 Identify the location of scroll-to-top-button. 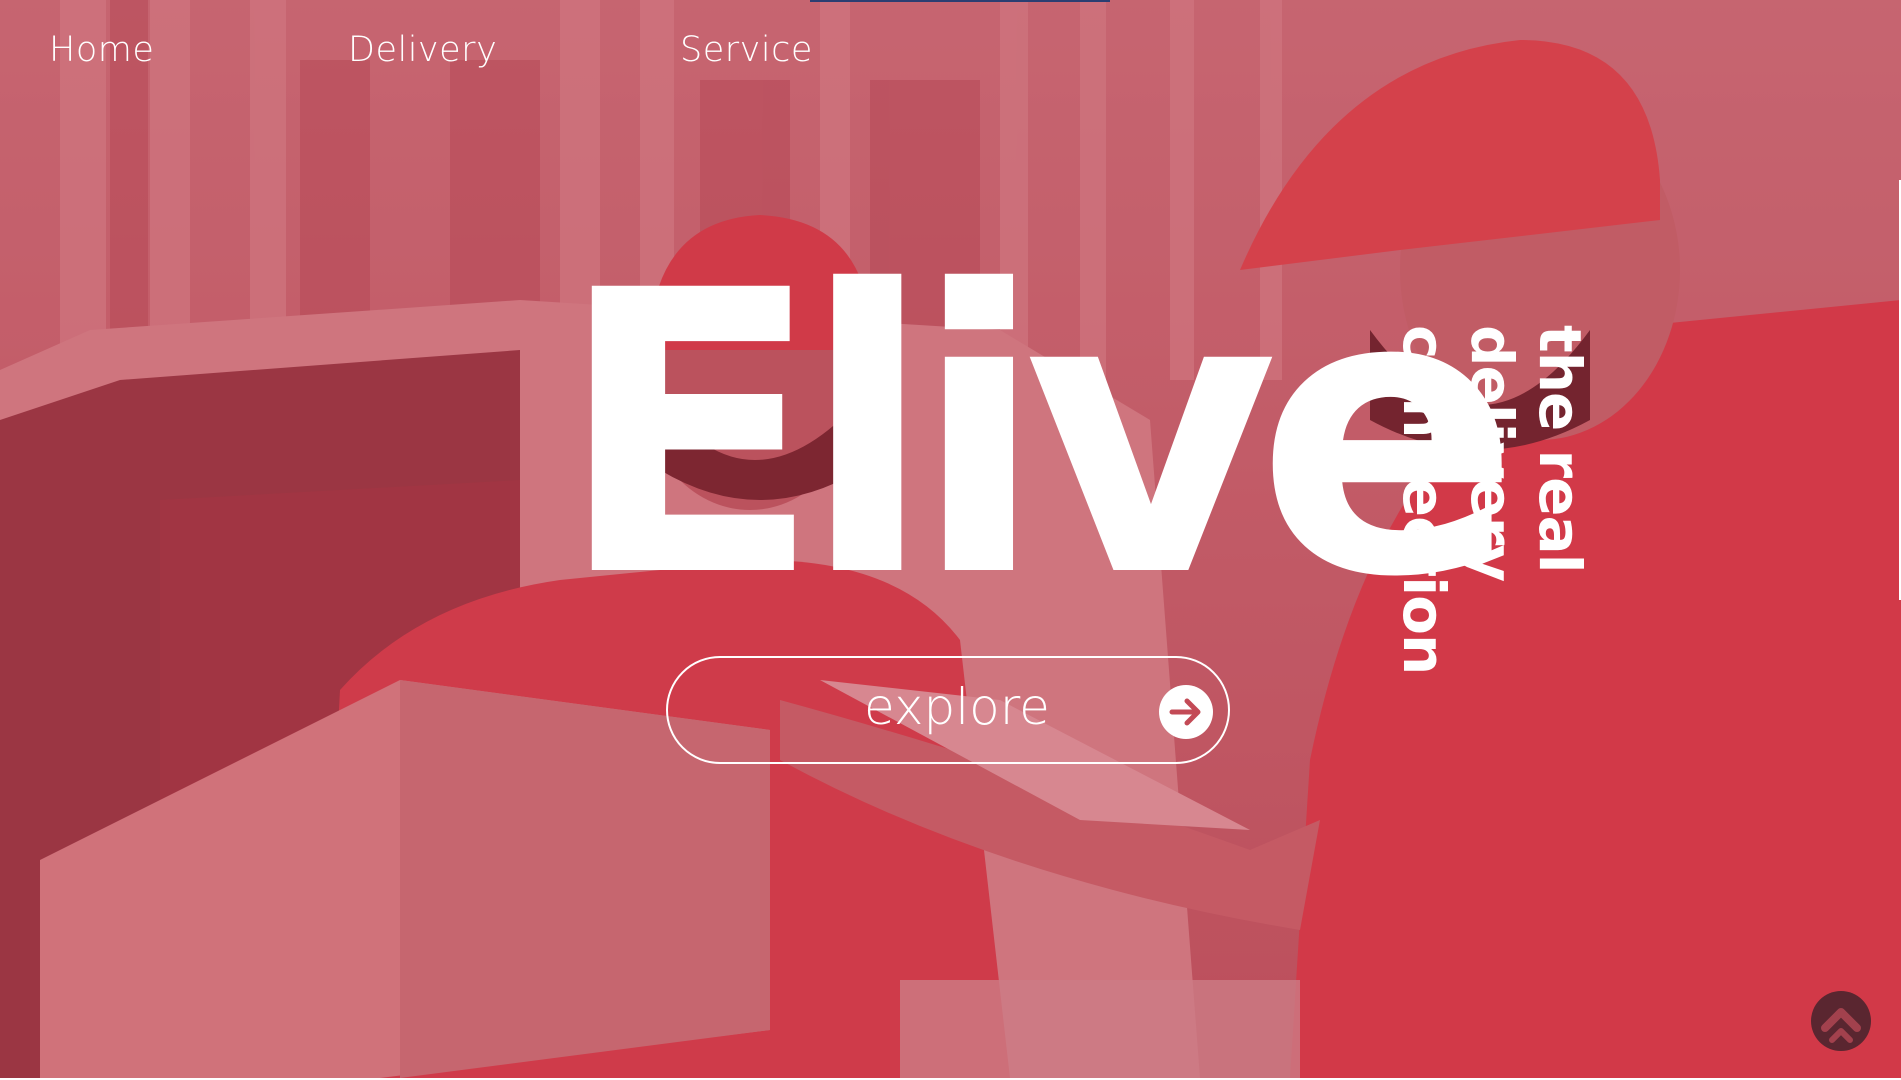
(1841, 1021).